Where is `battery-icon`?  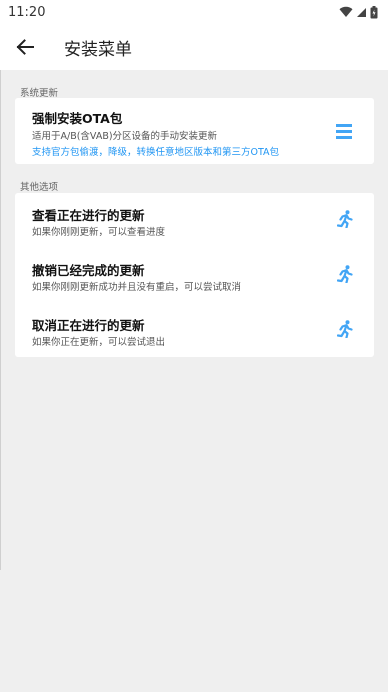 battery-icon is located at coordinates (374, 11).